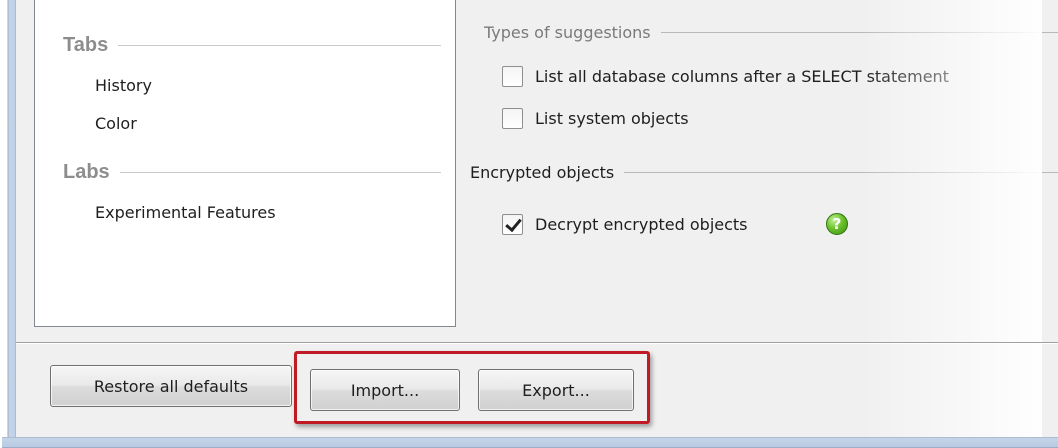 Image resolution: width=1058 pixels, height=448 pixels. What do you see at coordinates (530, 442) in the screenshot?
I see `window-frame-bottom` at bounding box center [530, 442].